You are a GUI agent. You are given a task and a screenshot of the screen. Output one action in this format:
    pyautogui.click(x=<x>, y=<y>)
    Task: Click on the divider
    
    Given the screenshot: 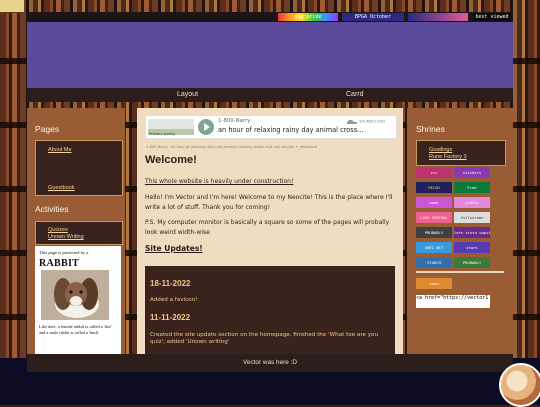 What is the action you would take?
    pyautogui.click(x=460, y=272)
    